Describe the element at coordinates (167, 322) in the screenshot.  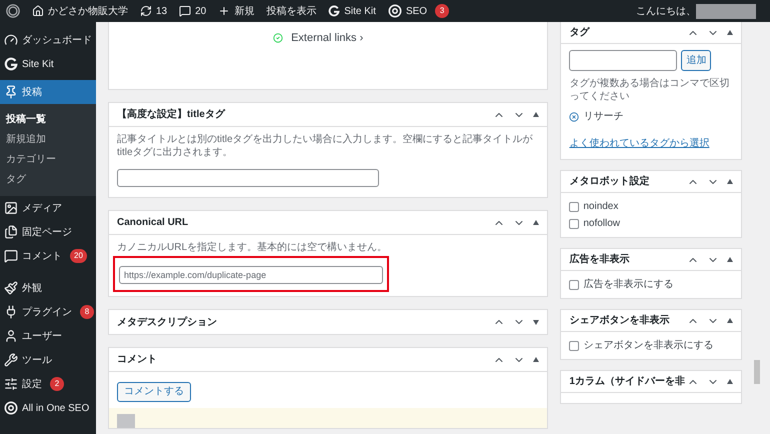
I see `box-title: メタデスクリプション` at that location.